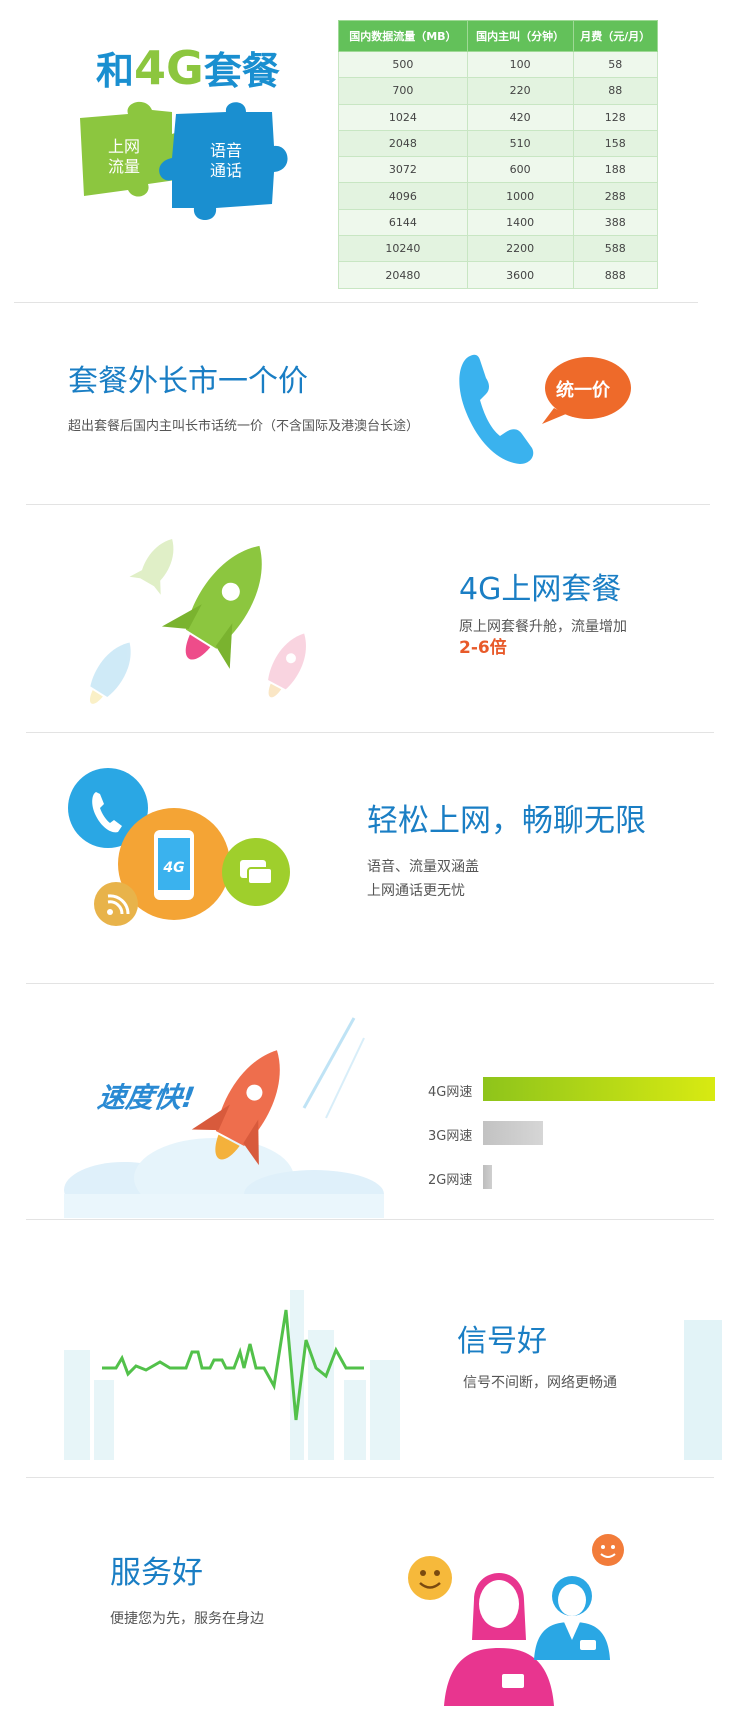 This screenshot has height=1722, width=740. What do you see at coordinates (197, 621) in the screenshot?
I see `rocket-icon` at bounding box center [197, 621].